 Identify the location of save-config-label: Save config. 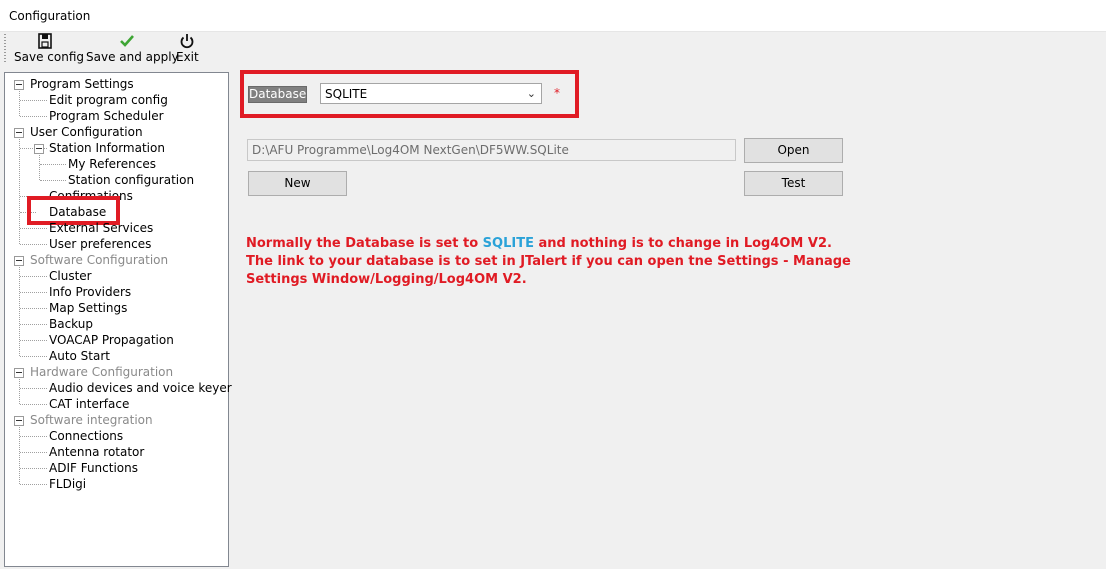
(49, 57).